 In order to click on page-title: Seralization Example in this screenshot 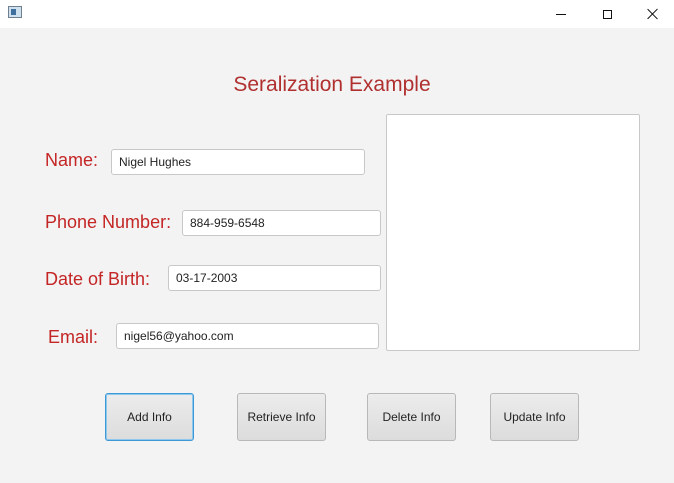, I will do `click(332, 84)`.